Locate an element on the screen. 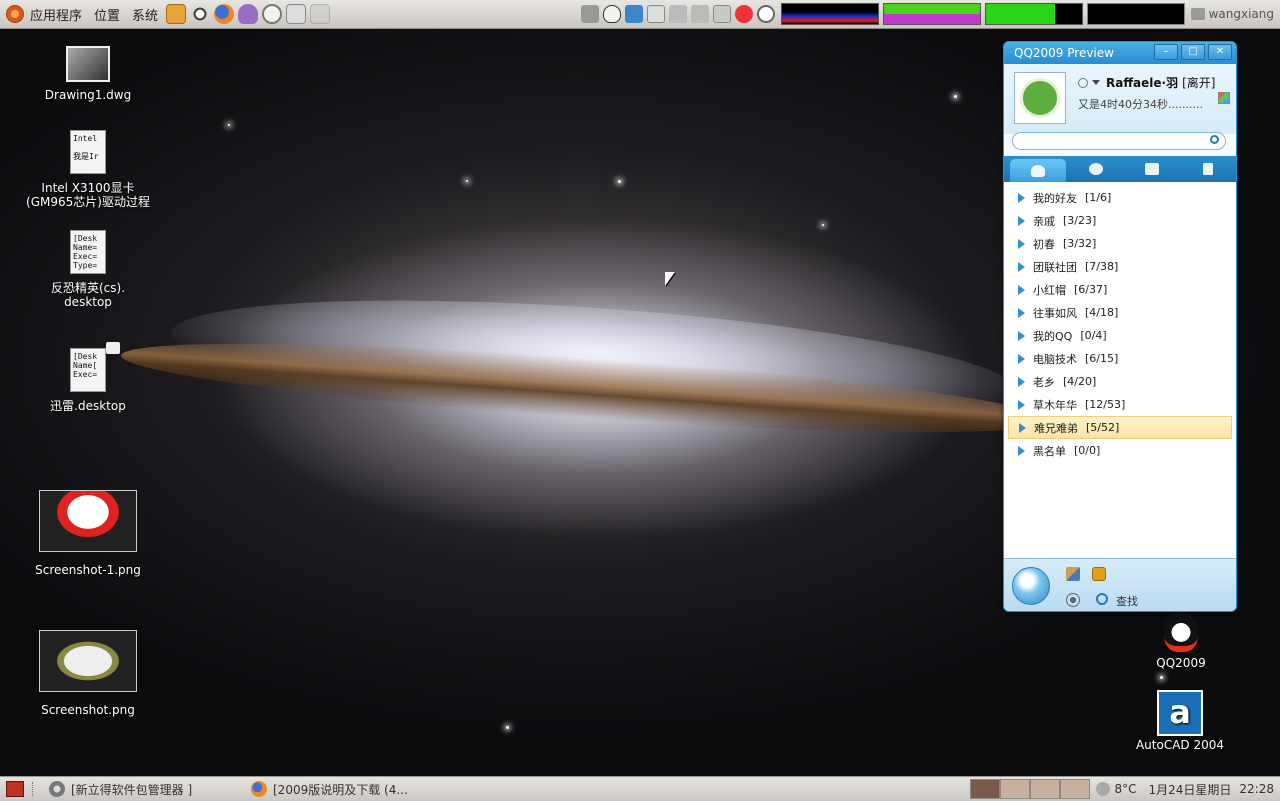 The height and width of the screenshot is (801, 1280). tab-clusters is located at coordinates (1152, 169).